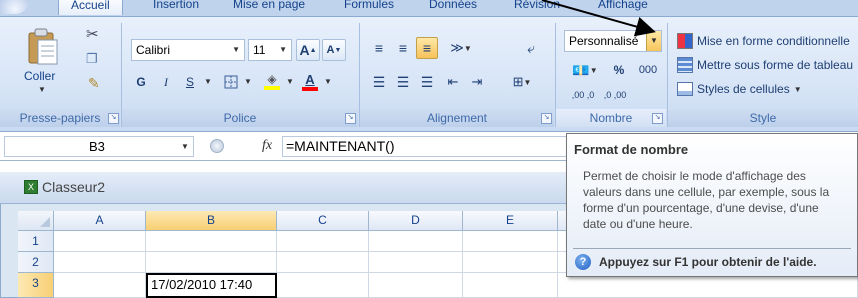 The image size is (858, 298). I want to click on accounting-format-button: 💶 ▼, so click(585, 70).